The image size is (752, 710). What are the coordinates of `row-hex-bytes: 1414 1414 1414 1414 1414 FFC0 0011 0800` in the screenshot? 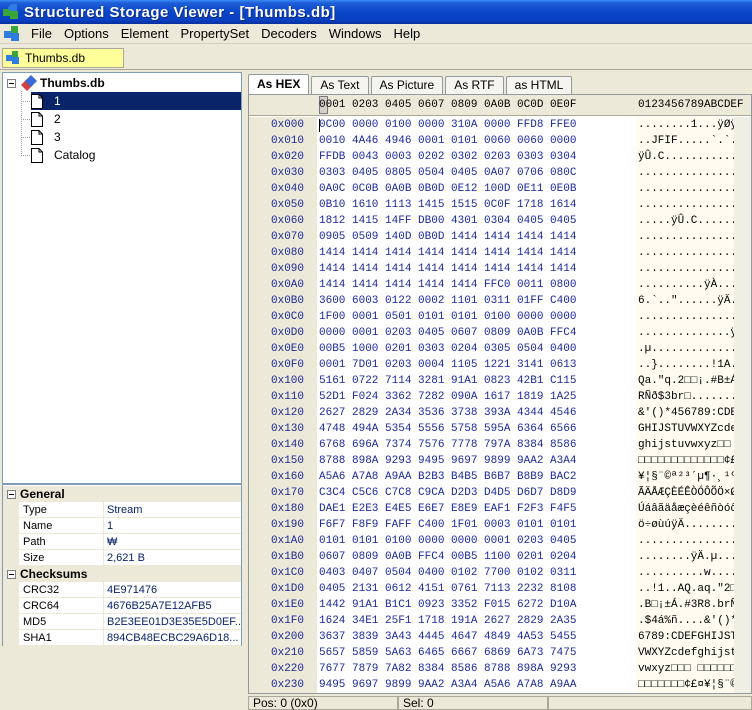 It's located at (447, 285).